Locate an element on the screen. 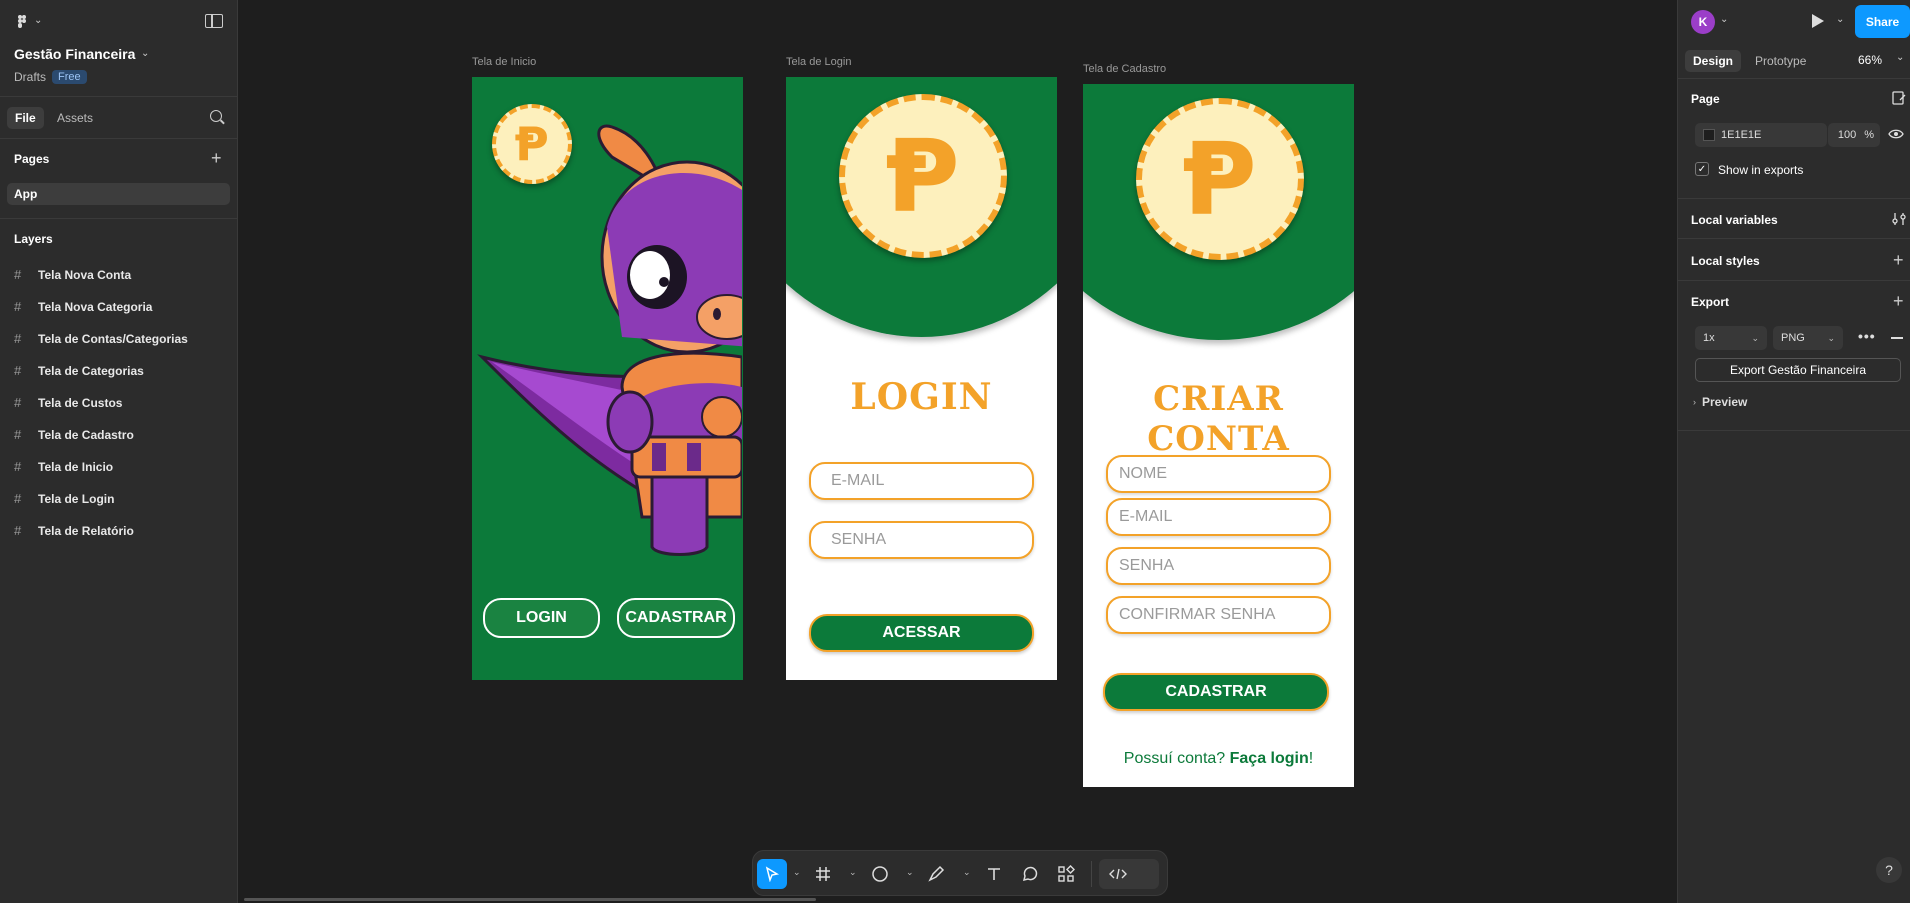  move-tool-chevron-icon: ⌄ is located at coordinates (797, 872).